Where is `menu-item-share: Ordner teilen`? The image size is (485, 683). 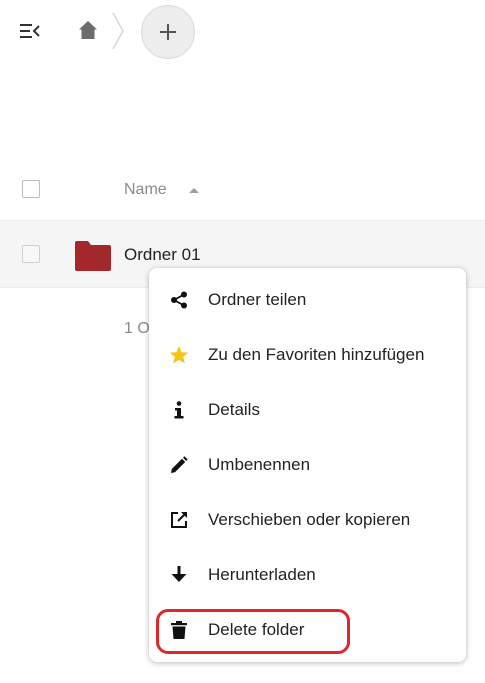 menu-item-share: Ordner teilen is located at coordinates (307, 300).